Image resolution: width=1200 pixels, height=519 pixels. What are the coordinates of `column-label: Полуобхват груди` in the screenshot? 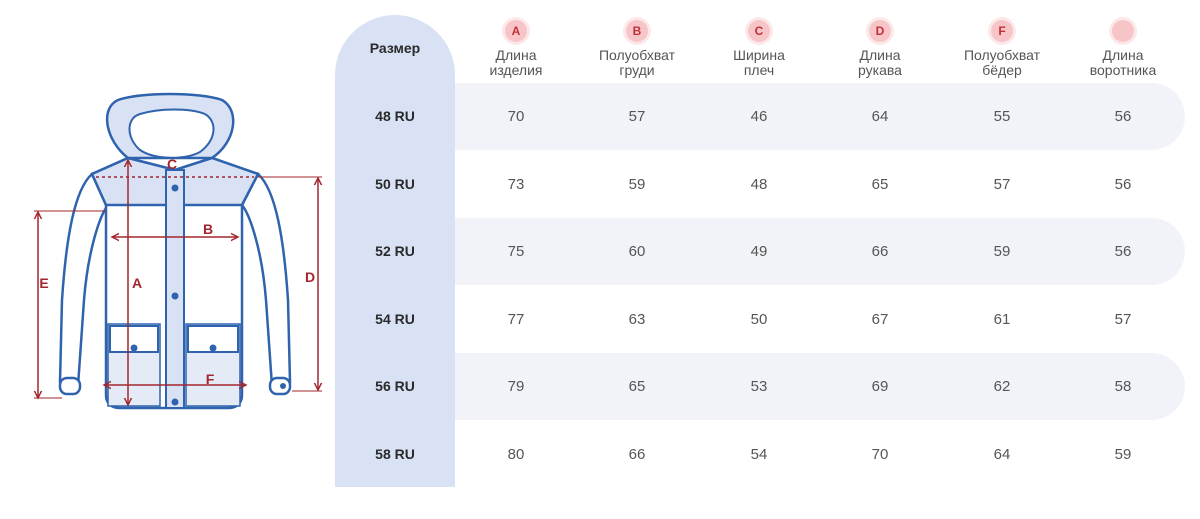 It's located at (637, 62).